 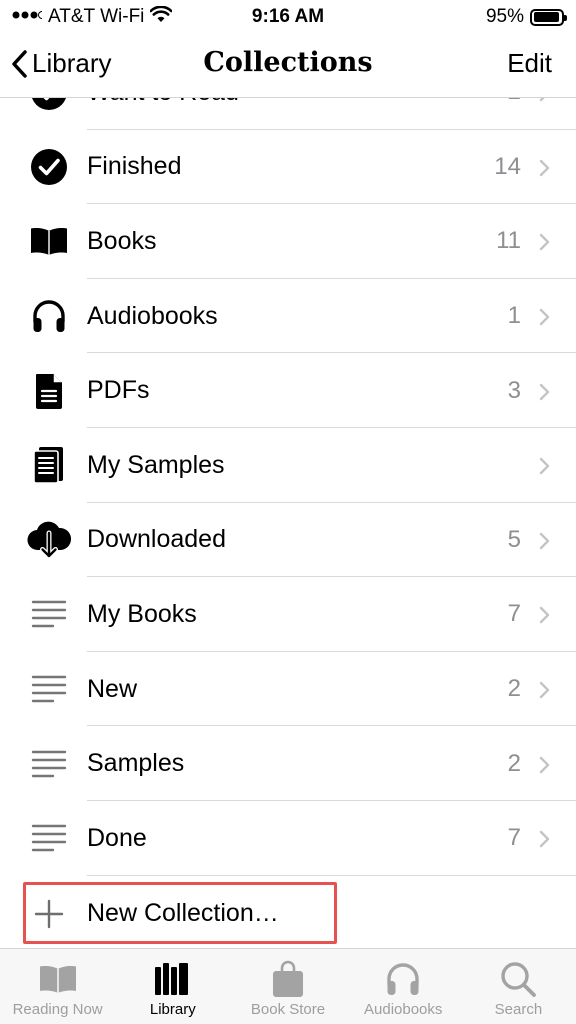 I want to click on collection-row: My Books 7, so click(x=288, y=614).